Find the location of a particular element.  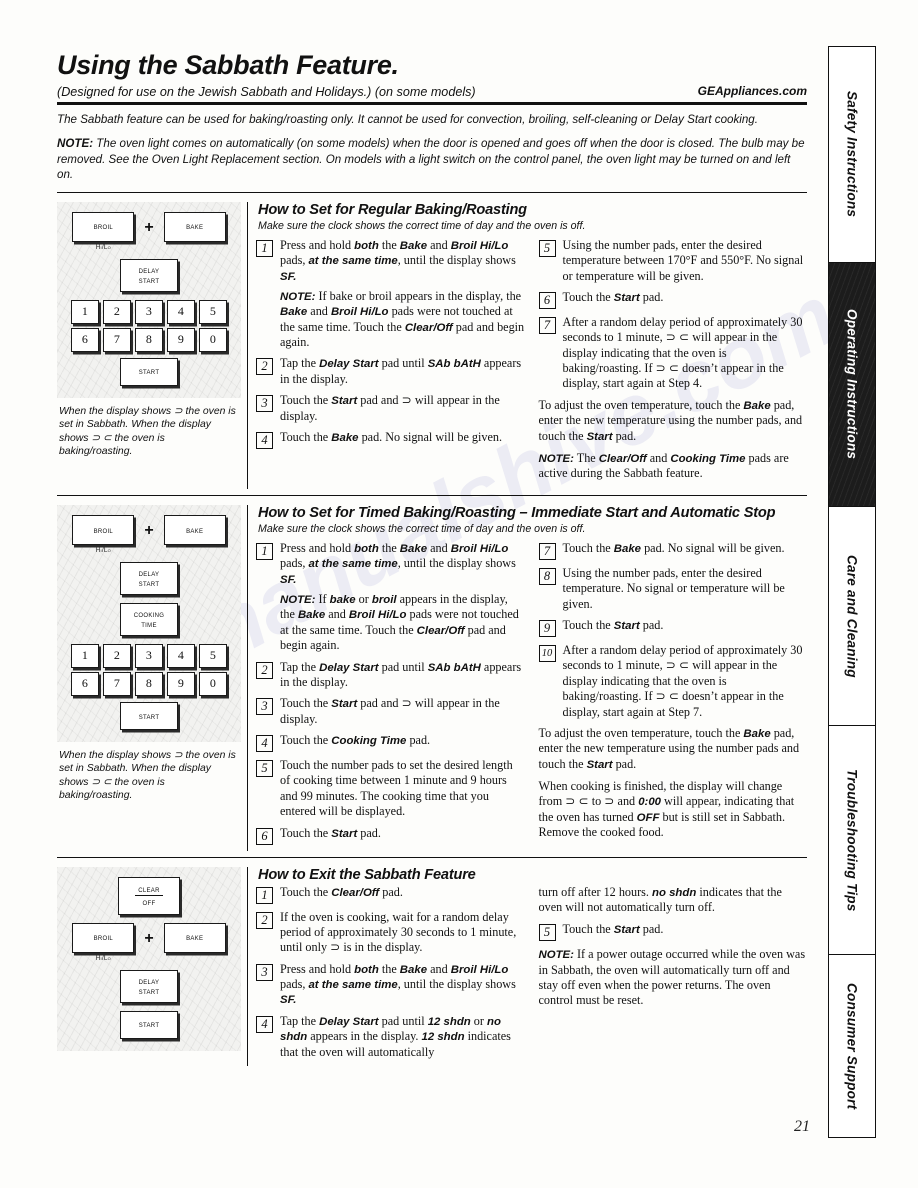

step-number: 1 is located at coordinates (264, 551).